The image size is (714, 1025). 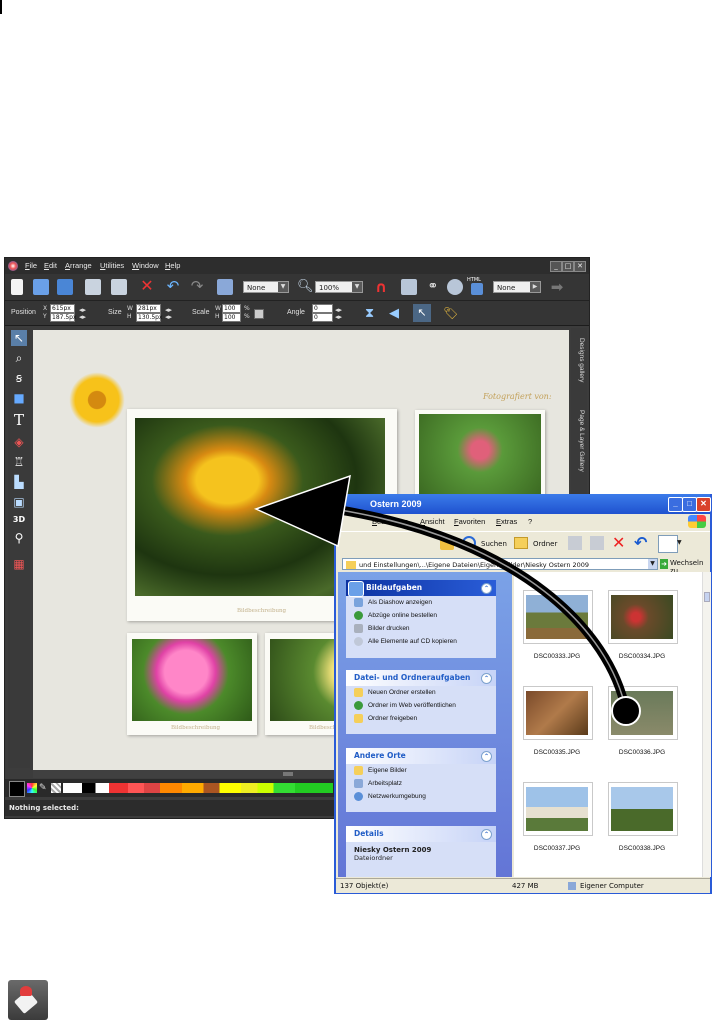 What do you see at coordinates (302, 511) in the screenshot?
I see `drag-arrow-head` at bounding box center [302, 511].